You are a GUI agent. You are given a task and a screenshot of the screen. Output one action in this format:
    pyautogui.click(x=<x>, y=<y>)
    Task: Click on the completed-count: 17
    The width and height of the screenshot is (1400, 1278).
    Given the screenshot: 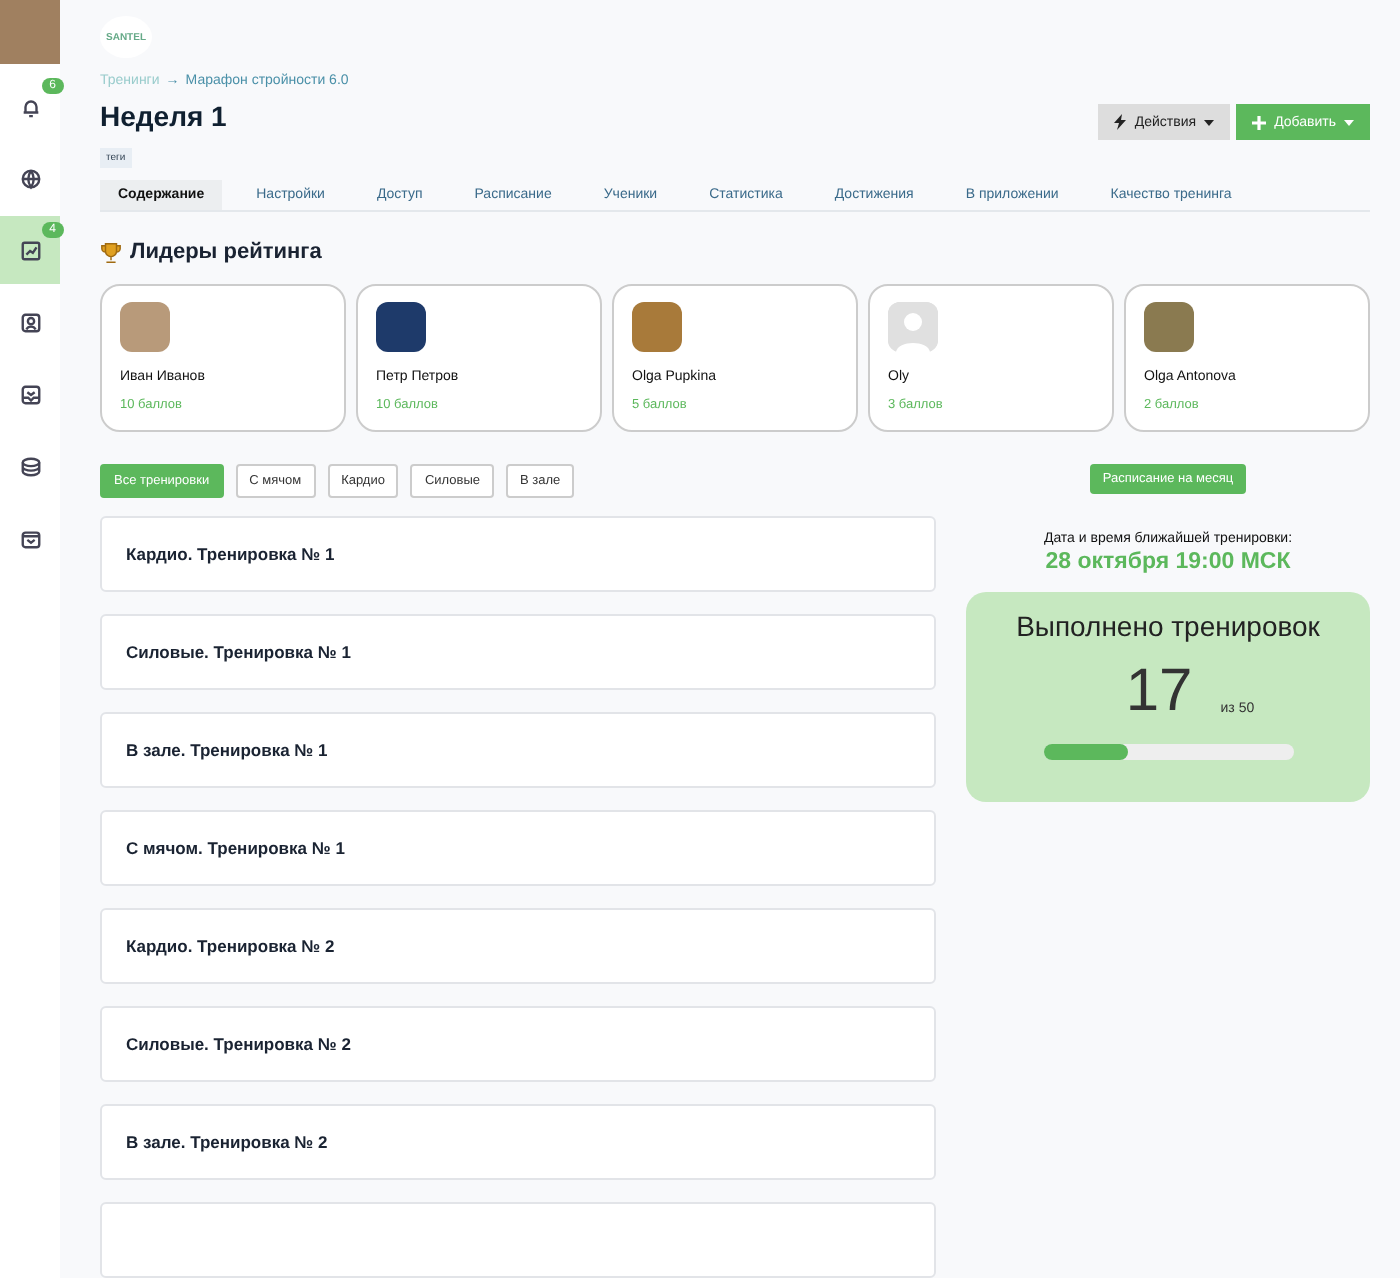 What is the action you would take?
    pyautogui.click(x=1159, y=692)
    